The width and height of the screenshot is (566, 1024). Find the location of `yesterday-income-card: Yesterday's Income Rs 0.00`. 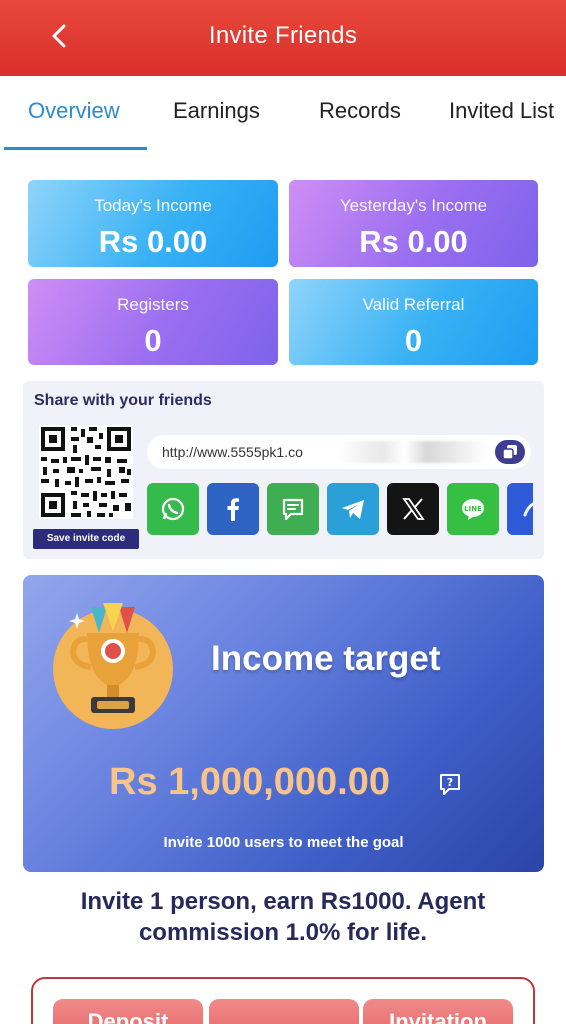

yesterday-income-card: Yesterday's Income Rs 0.00 is located at coordinates (413, 223).